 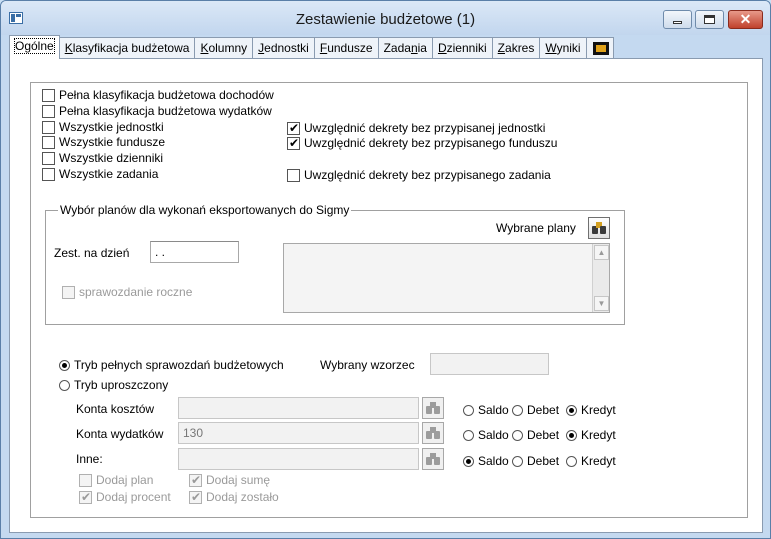 What do you see at coordinates (535, 461) in the screenshot?
I see `other-debet-radio: Debet` at bounding box center [535, 461].